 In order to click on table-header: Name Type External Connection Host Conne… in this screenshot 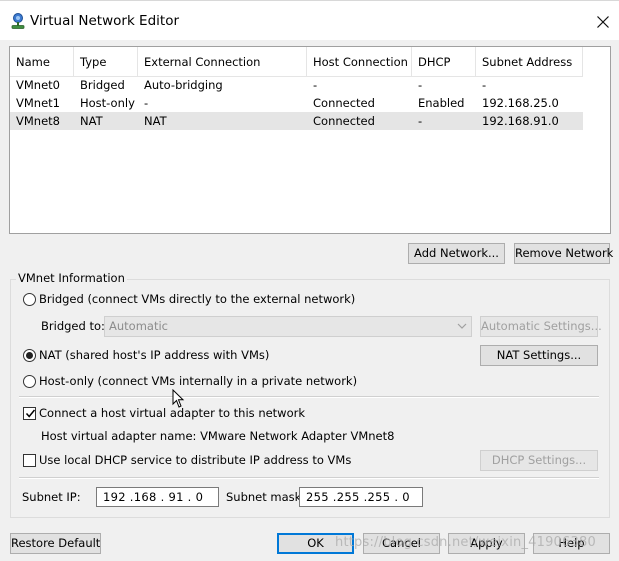, I will do `click(296, 62)`.